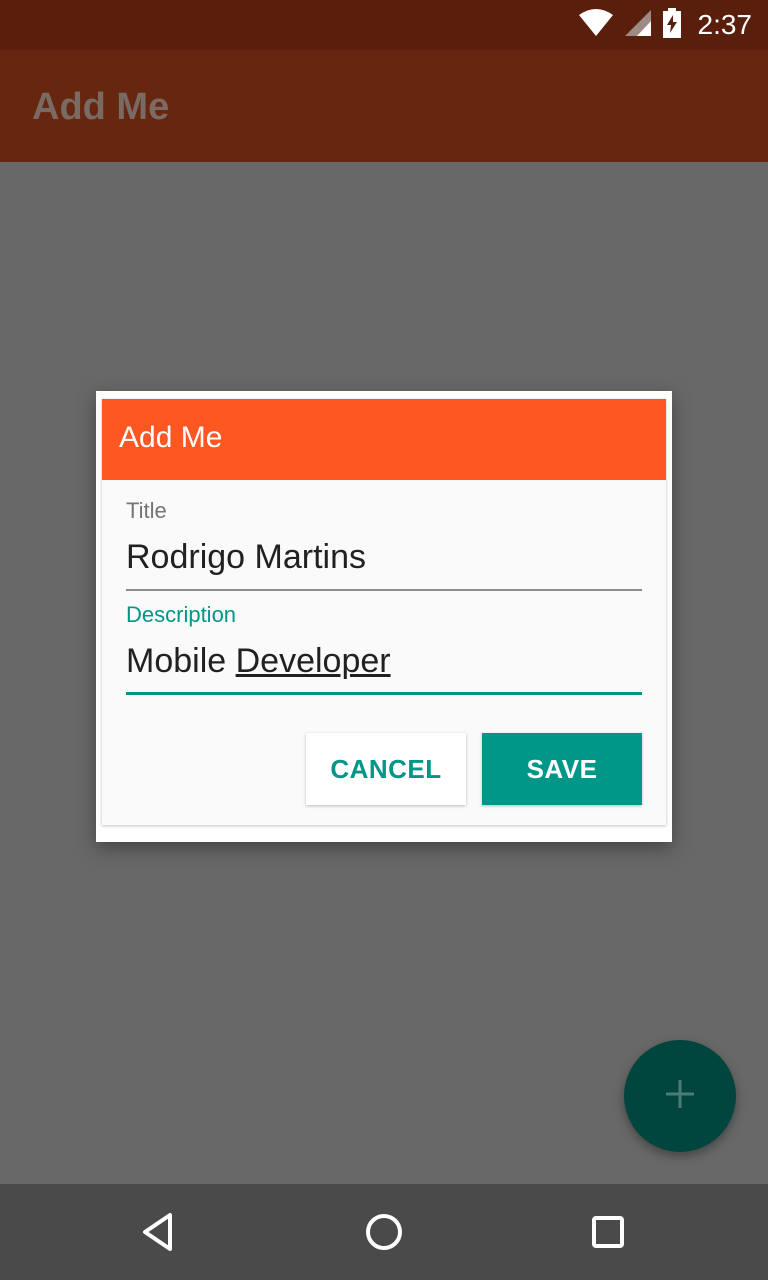 The image size is (768, 1280). I want to click on dialog-title: Add Me, so click(171, 437).